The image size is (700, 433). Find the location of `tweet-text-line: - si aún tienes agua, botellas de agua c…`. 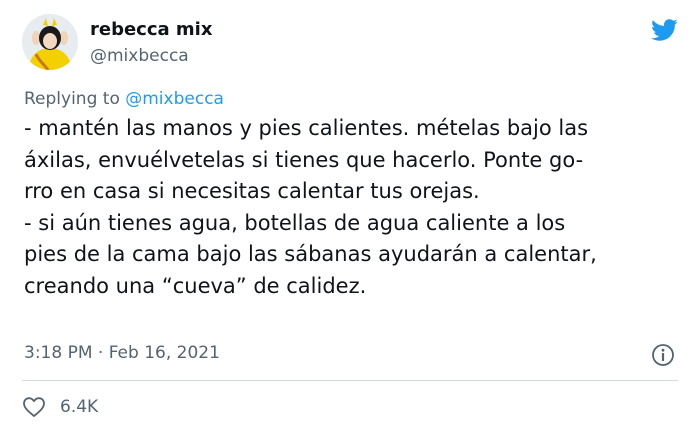

tweet-text-line: - si aún tienes agua, botellas de agua c… is located at coordinates (295, 222).